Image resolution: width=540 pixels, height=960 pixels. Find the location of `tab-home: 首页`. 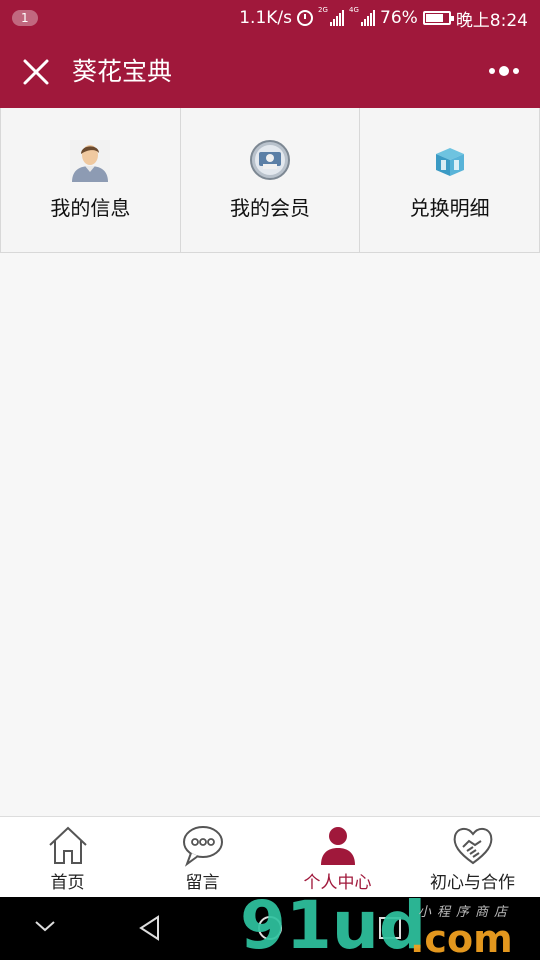

tab-home: 首页 is located at coordinates (67, 857).